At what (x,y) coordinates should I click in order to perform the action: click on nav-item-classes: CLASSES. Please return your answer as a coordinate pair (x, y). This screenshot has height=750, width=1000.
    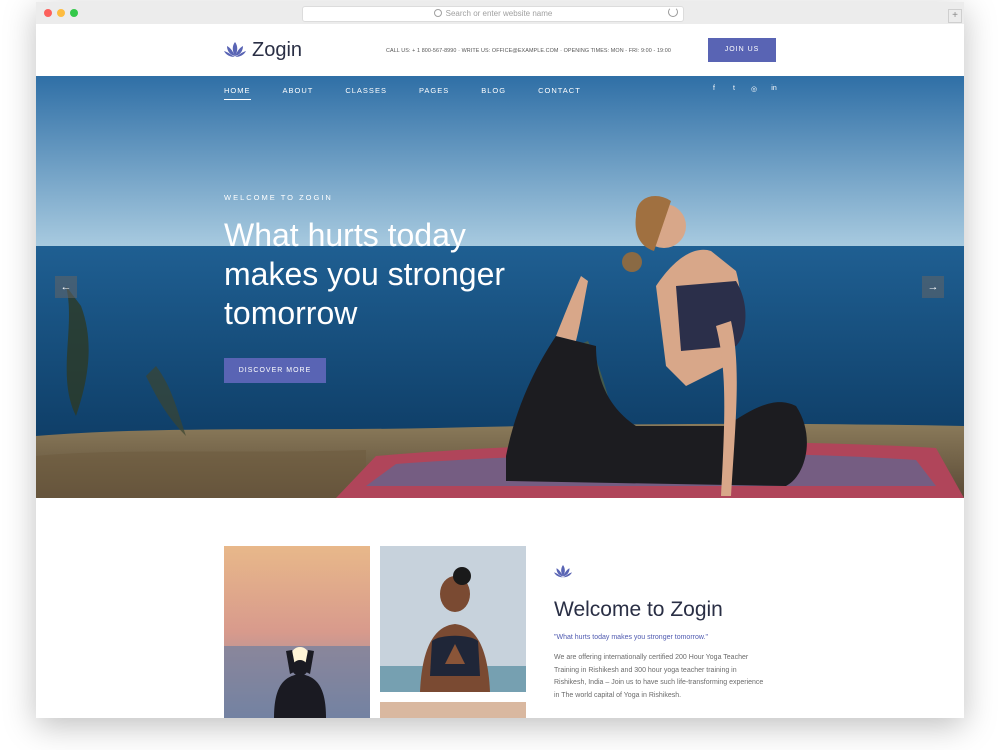
    Looking at the image, I should click on (366, 93).